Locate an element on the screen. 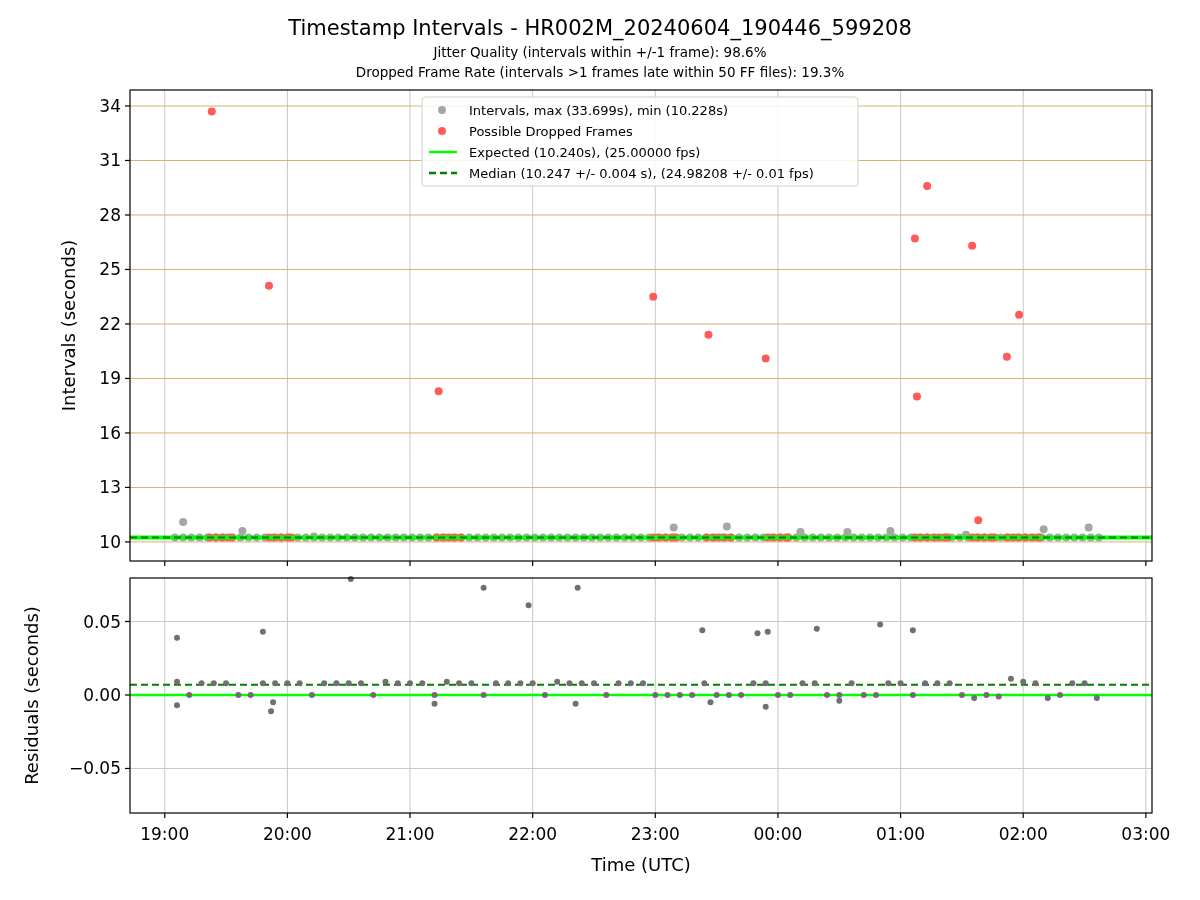  tick-label: 19 is located at coordinates (110, 378).